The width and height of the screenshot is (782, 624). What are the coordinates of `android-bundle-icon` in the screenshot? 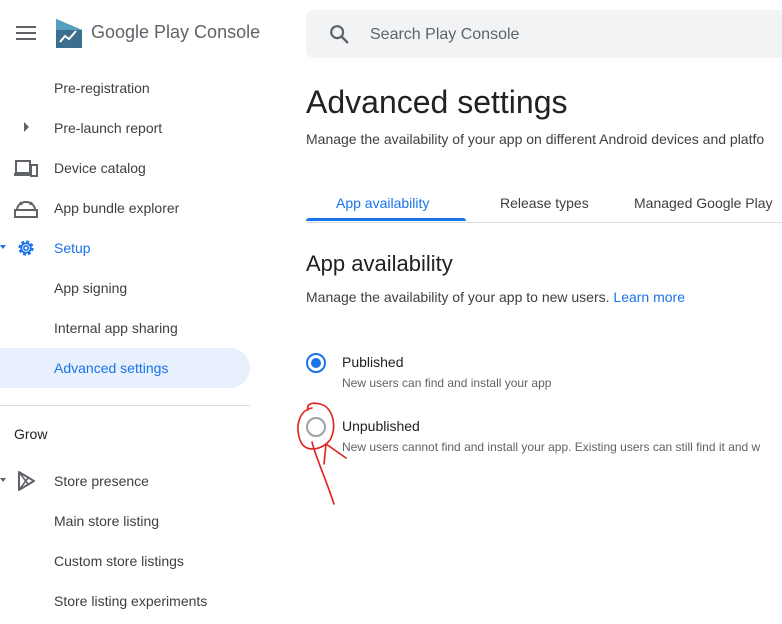 It's located at (26, 209).